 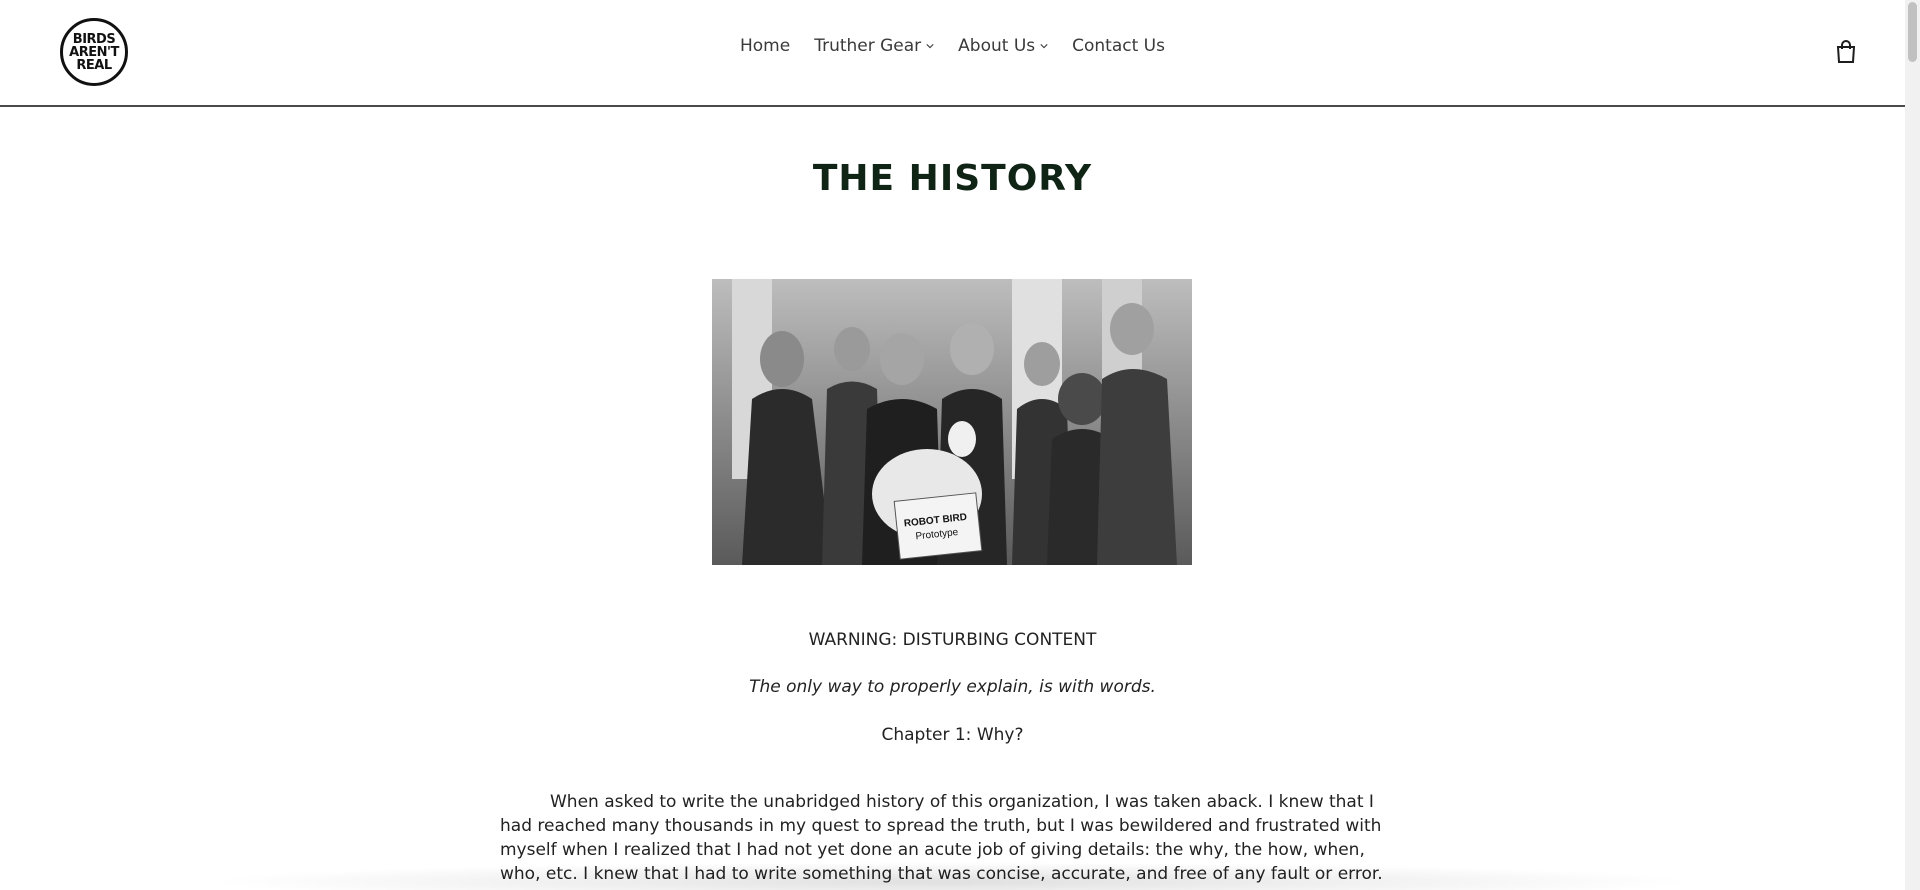 I want to click on scrollbar-thumb, so click(x=1912, y=32).